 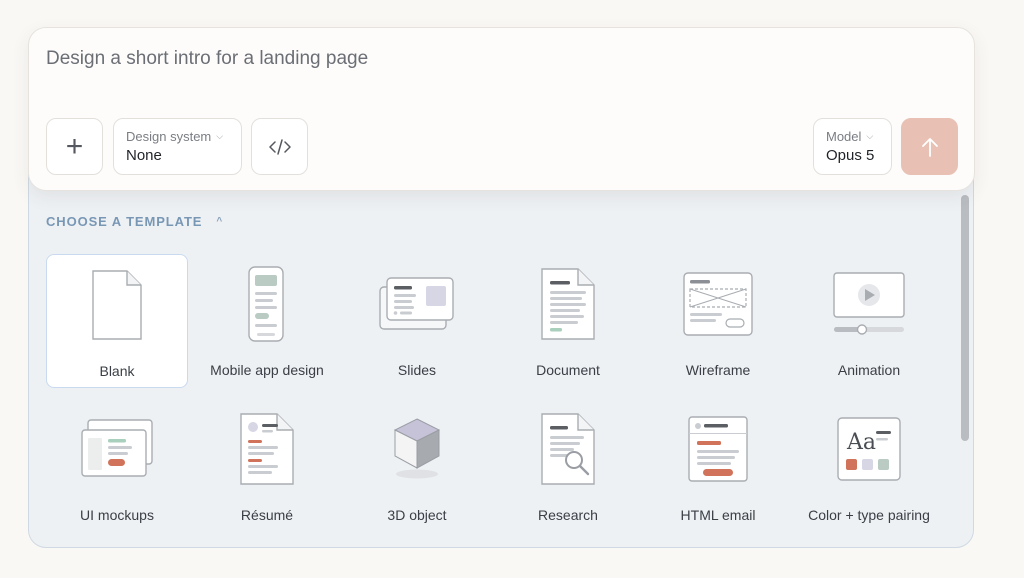 I want to click on code-brackets-icon, so click(x=279, y=146).